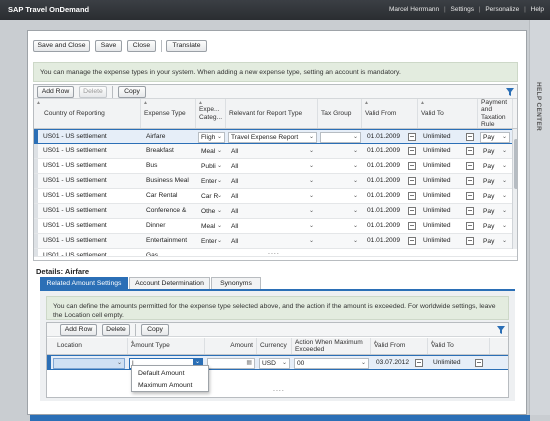 The width and height of the screenshot is (550, 421). What do you see at coordinates (169, 196) in the screenshot?
I see `expense-type-cell: Car Rental` at bounding box center [169, 196].